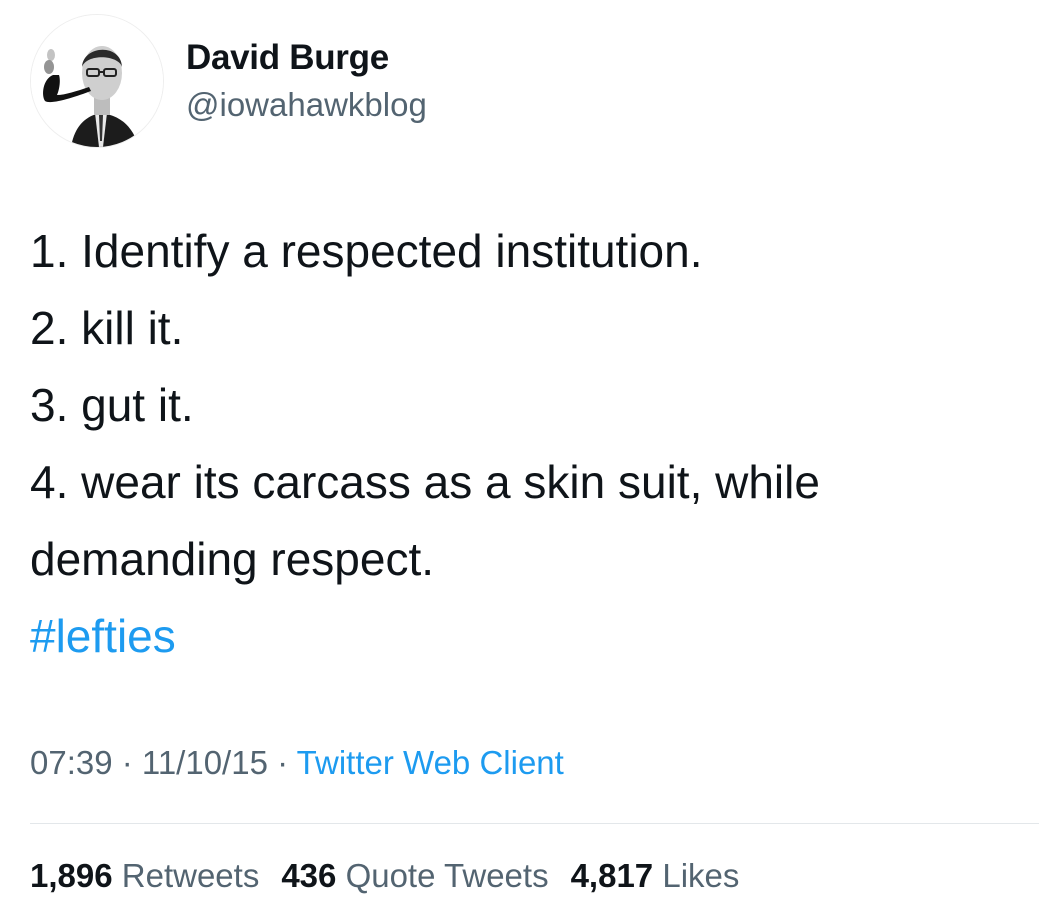 The width and height of the screenshot is (1039, 911). I want to click on tweet-text-line: 2. kill it., so click(107, 328).